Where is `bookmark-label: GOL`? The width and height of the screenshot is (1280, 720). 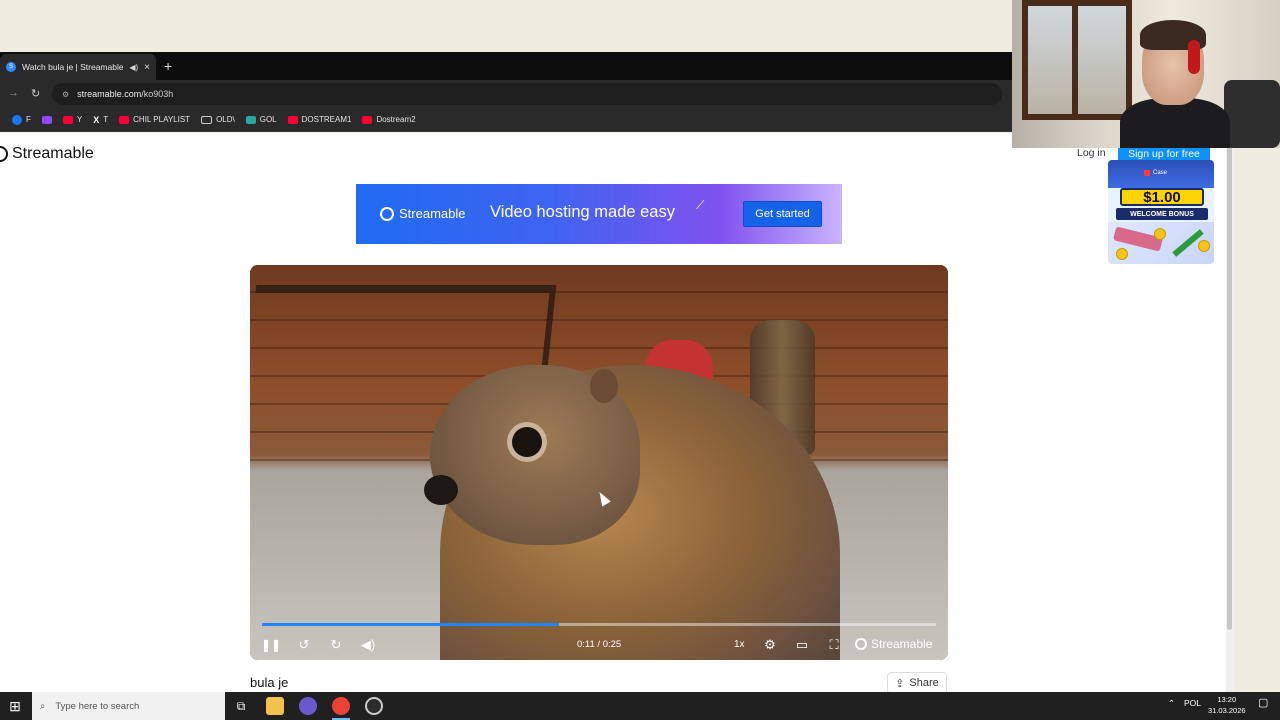
bookmark-label: GOL is located at coordinates (268, 119).